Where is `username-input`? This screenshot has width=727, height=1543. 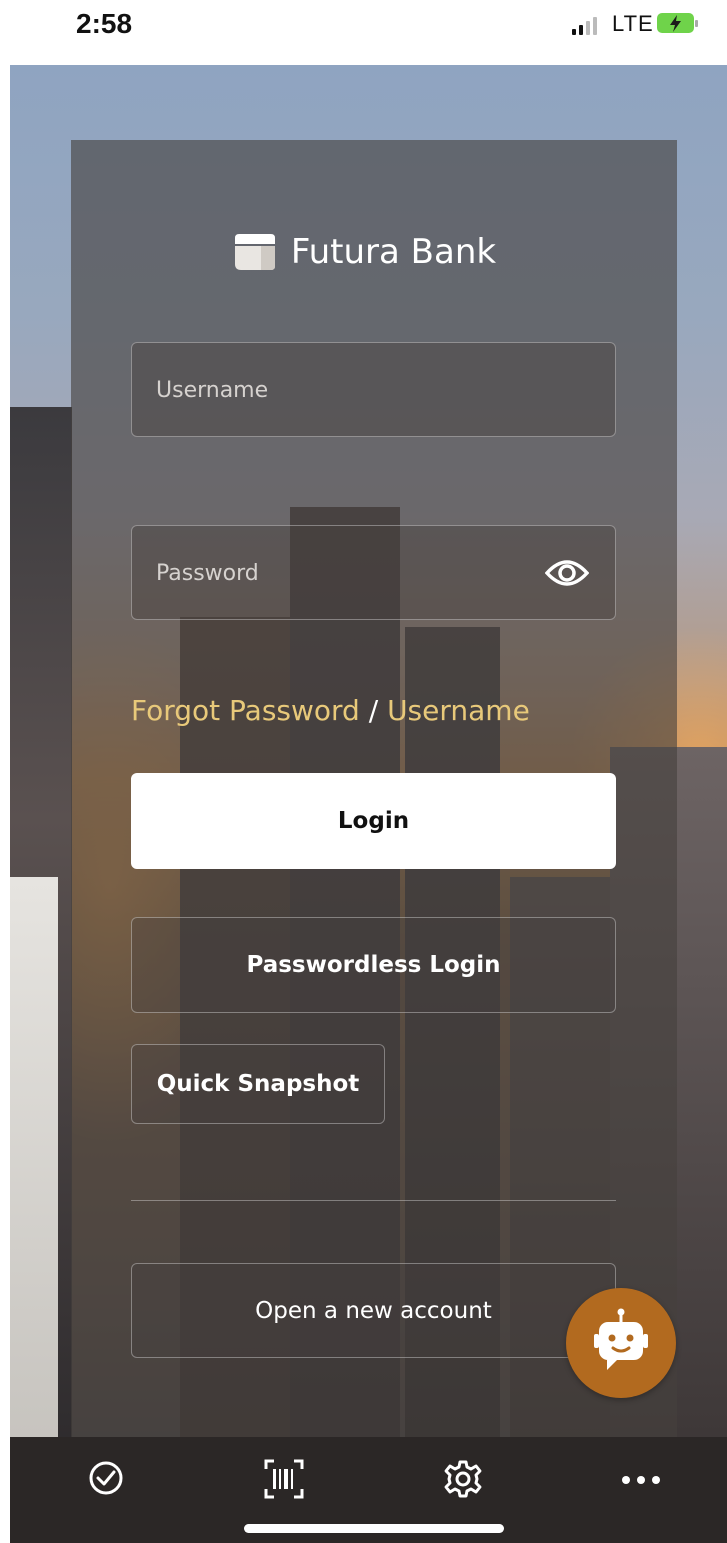 username-input is located at coordinates (346, 390).